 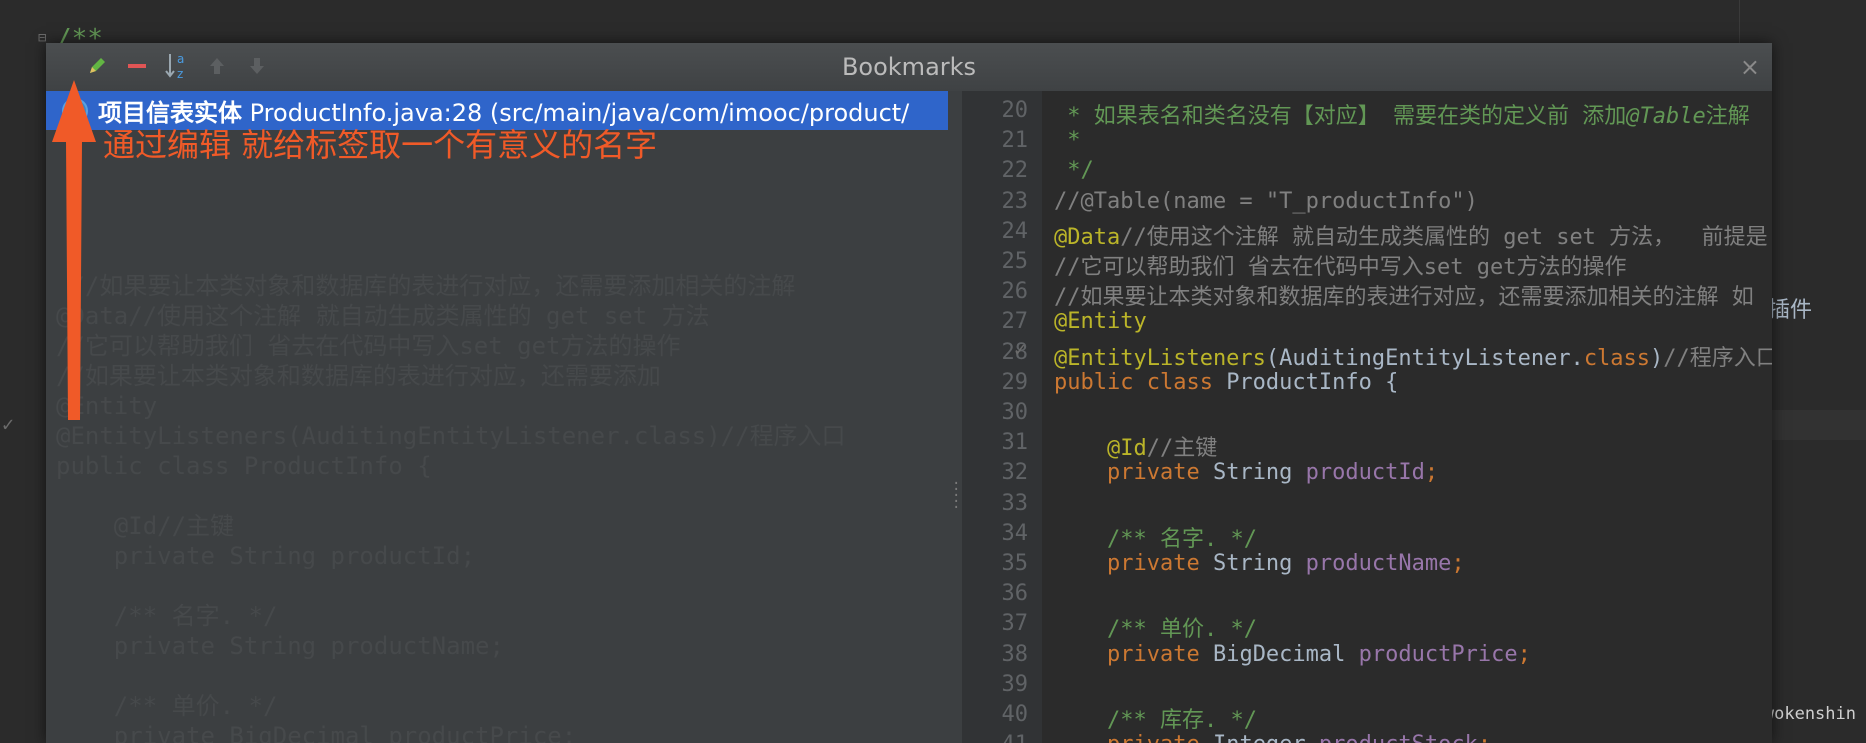 What do you see at coordinates (1790, 310) in the screenshot?
I see `background-code-fragment: 插件` at bounding box center [1790, 310].